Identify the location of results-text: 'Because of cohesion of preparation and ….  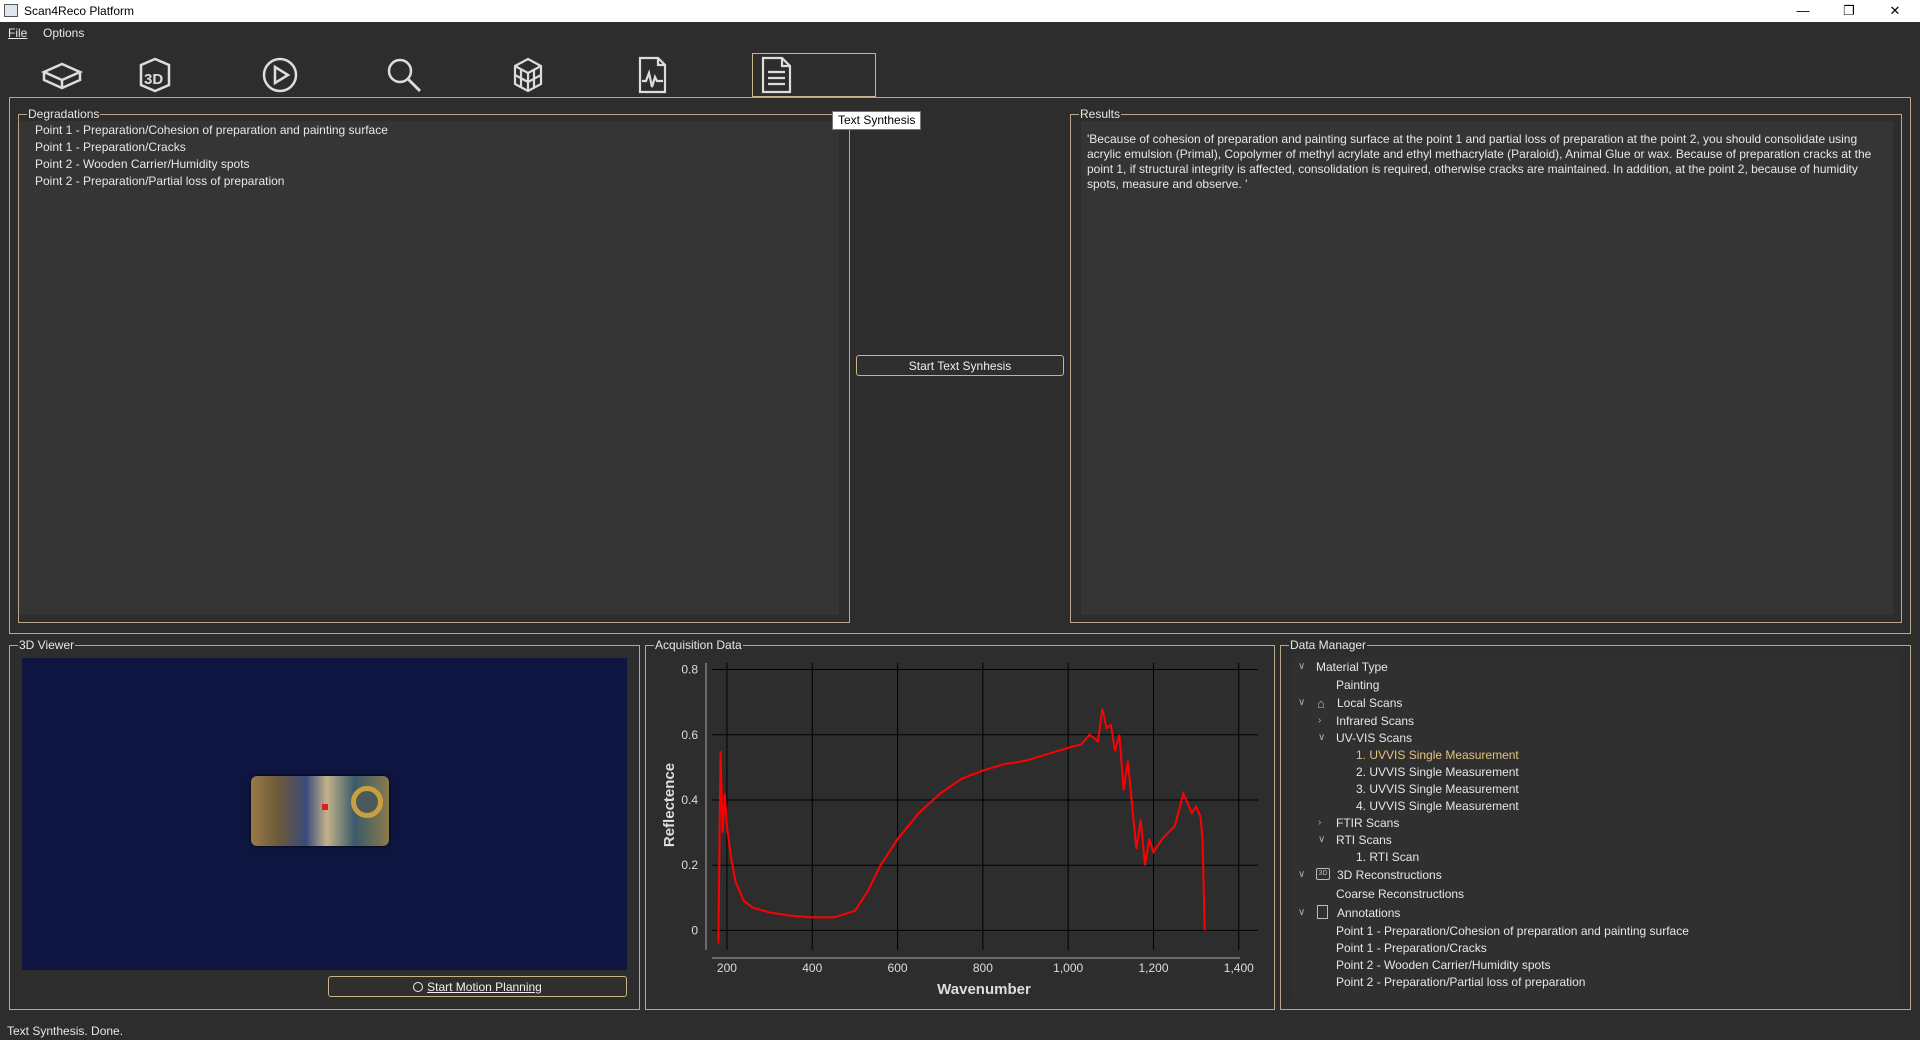
(1479, 161).